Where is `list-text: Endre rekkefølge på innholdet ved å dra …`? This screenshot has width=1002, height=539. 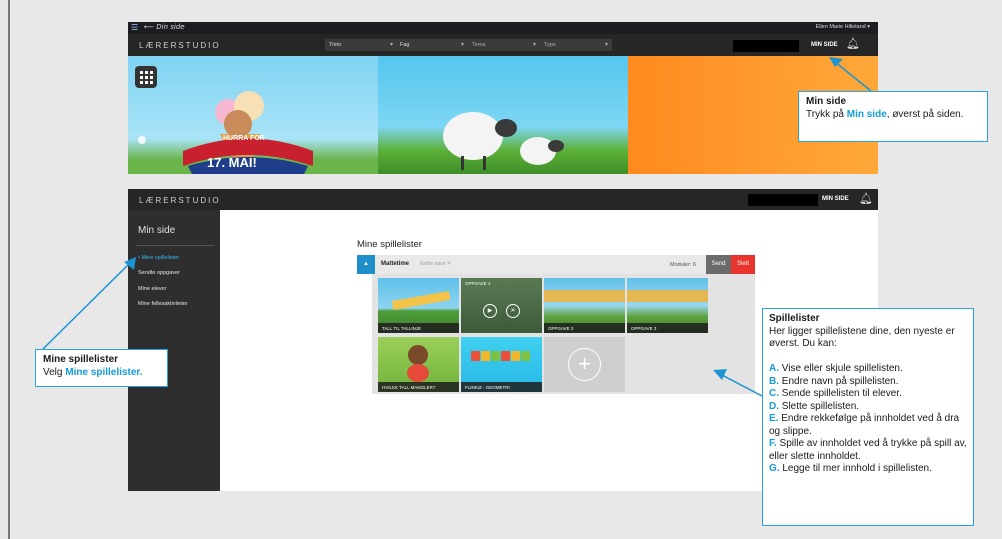 list-text: Endre rekkefølge på innholdet ved å dra … is located at coordinates (864, 425).